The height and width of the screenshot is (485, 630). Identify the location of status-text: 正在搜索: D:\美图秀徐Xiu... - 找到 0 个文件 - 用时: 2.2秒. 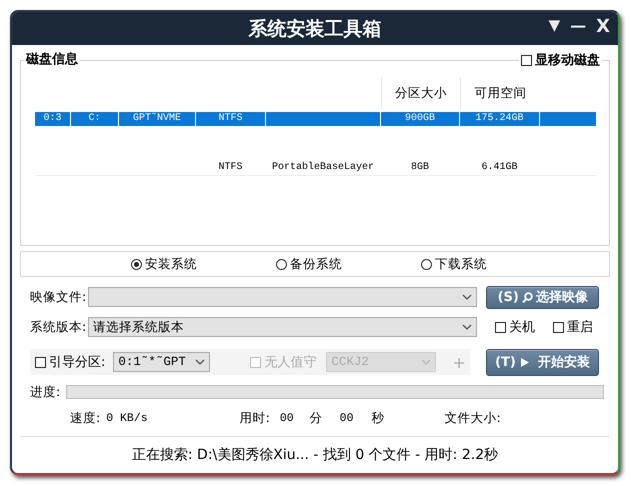
(315, 455).